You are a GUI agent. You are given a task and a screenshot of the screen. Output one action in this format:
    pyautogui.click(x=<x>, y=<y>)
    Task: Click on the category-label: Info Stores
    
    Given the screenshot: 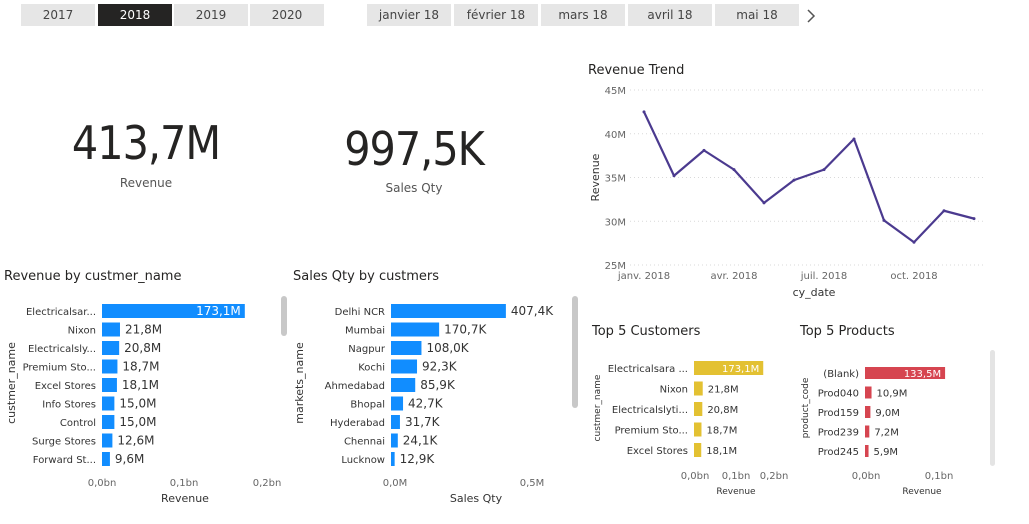 What is the action you would take?
    pyautogui.click(x=69, y=405)
    